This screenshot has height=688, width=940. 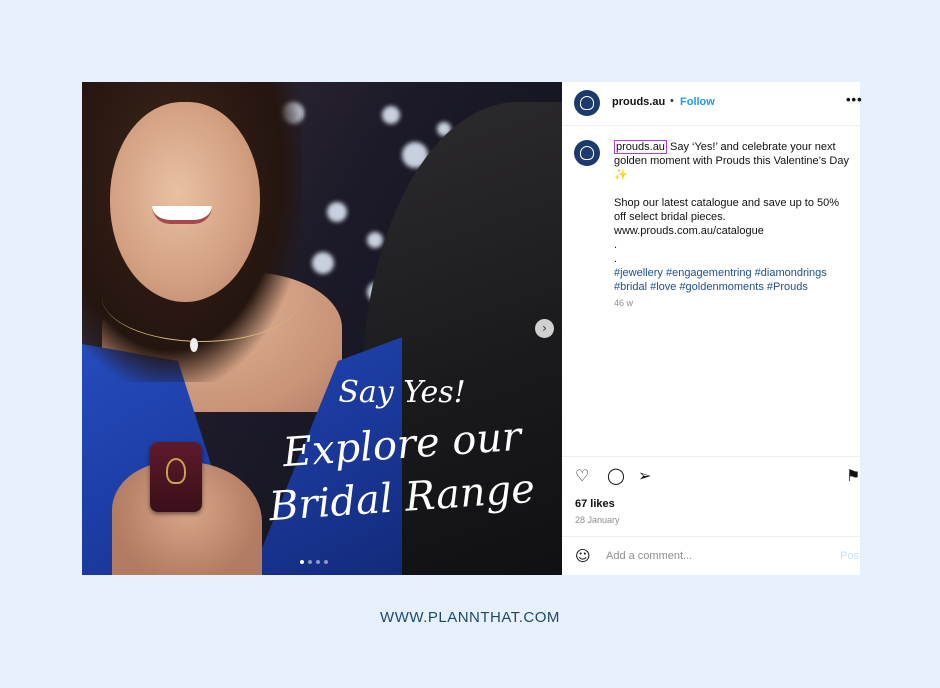 I want to click on smile, so click(x=182, y=215).